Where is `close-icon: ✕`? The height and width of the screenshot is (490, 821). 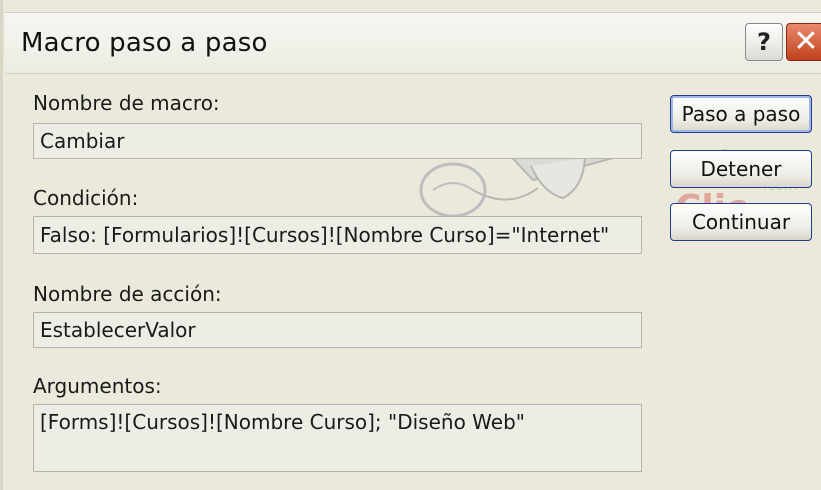 close-icon: ✕ is located at coordinates (806, 41).